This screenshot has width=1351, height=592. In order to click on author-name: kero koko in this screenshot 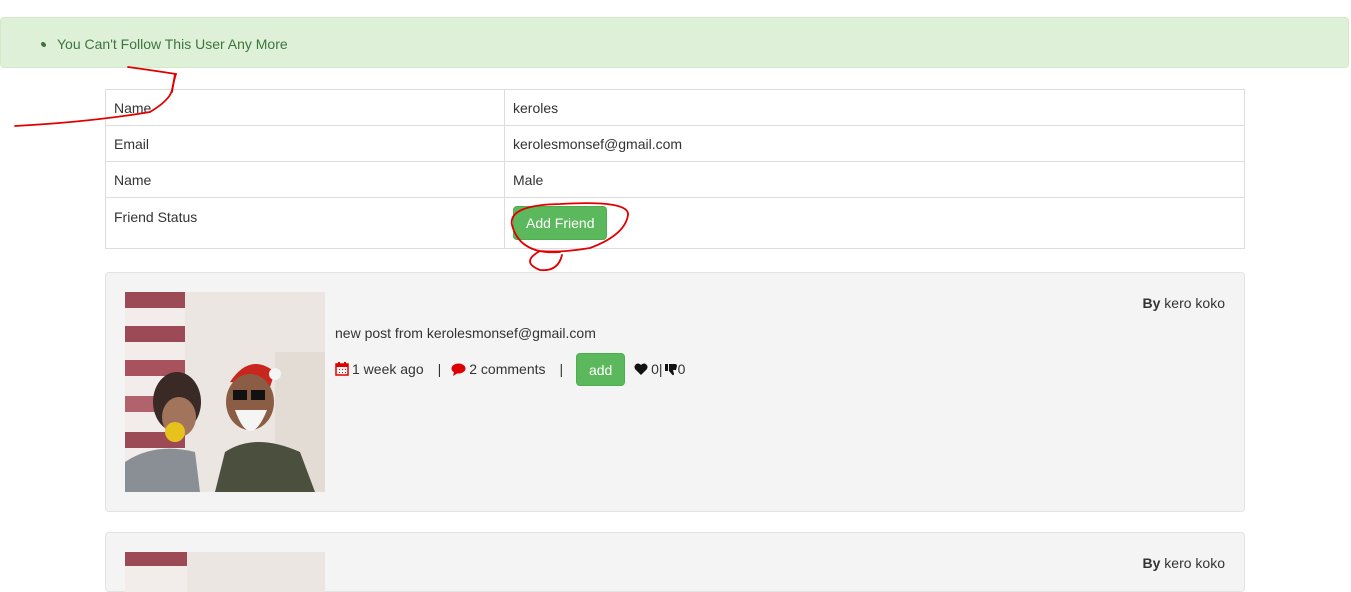, I will do `click(1194, 303)`.